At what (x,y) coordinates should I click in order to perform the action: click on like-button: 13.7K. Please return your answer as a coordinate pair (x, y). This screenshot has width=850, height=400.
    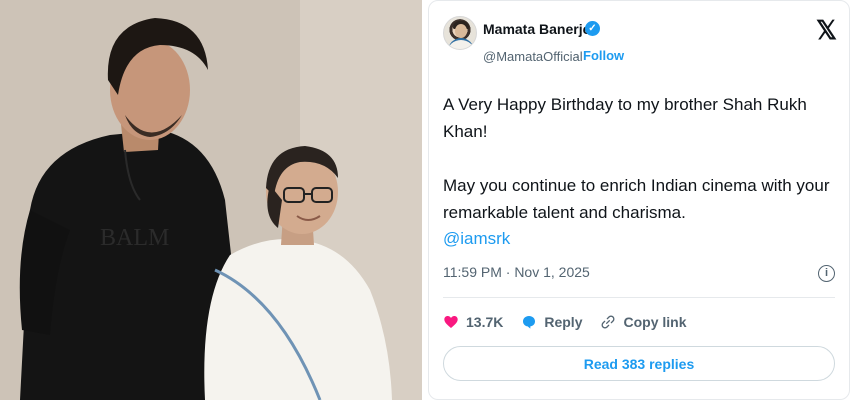
    Looking at the image, I should click on (473, 322).